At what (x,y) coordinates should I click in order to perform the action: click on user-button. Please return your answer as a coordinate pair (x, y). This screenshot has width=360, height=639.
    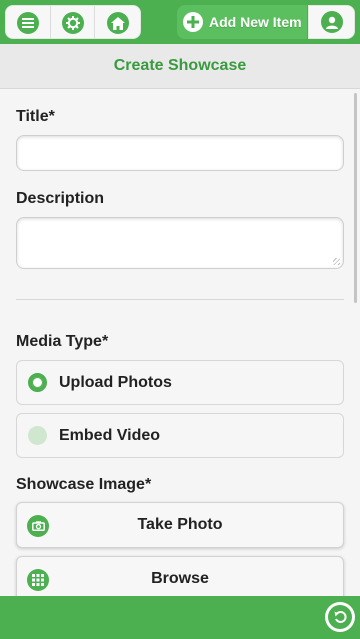
    Looking at the image, I should click on (331, 22).